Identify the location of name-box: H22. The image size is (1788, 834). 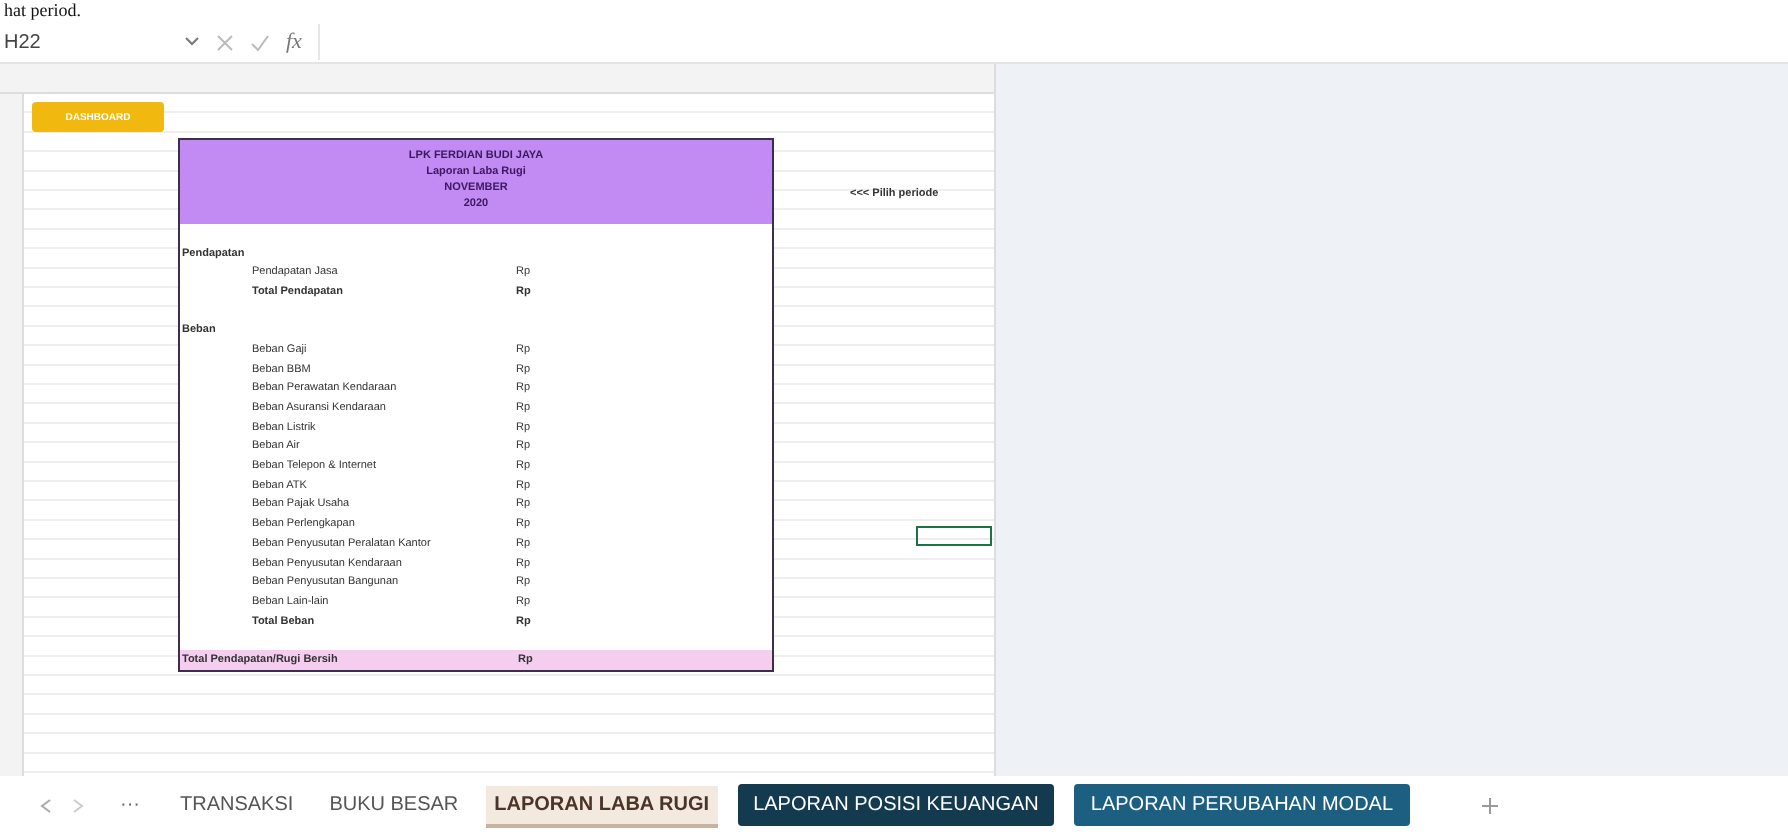
(86, 42).